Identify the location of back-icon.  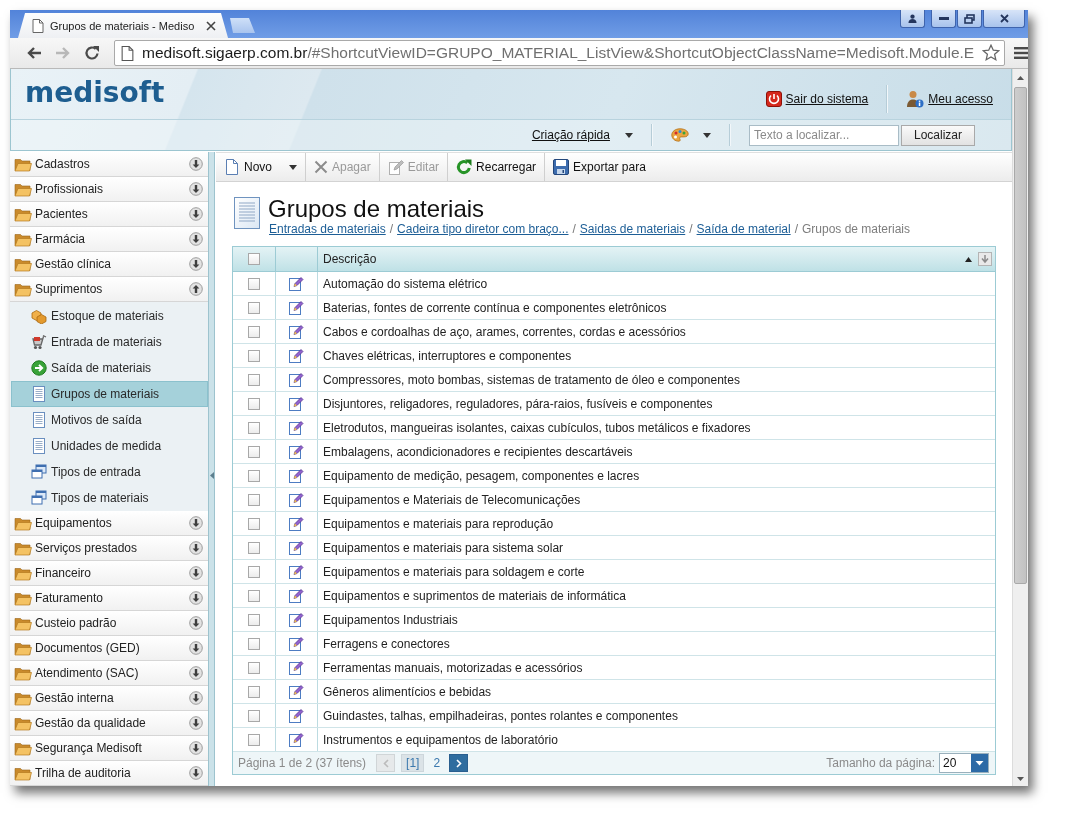
(34, 53).